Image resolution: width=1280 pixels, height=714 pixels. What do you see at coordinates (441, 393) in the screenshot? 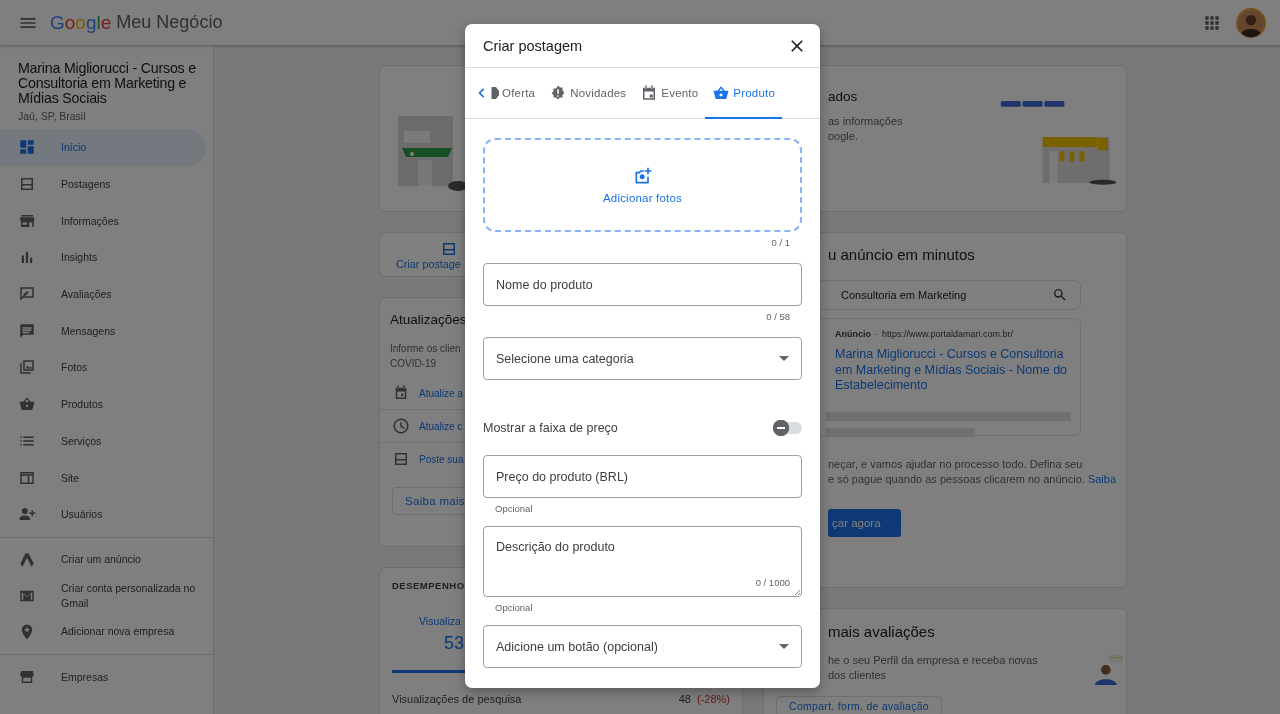
I see `update-link: Atualize a` at bounding box center [441, 393].